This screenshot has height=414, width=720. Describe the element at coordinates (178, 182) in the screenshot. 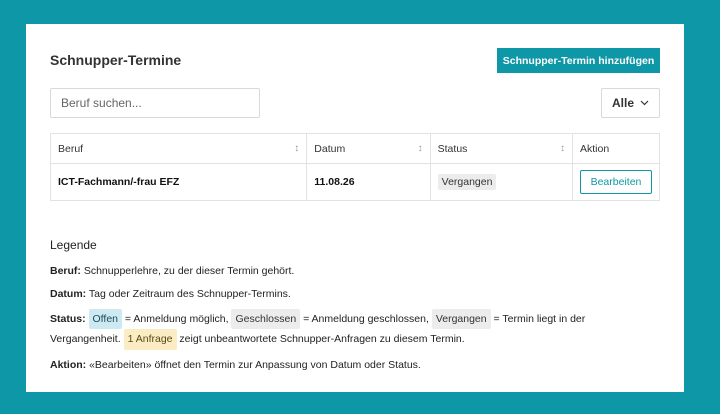

I see `cell-beruf: ICT-Fachmann/-frau EFZ` at that location.